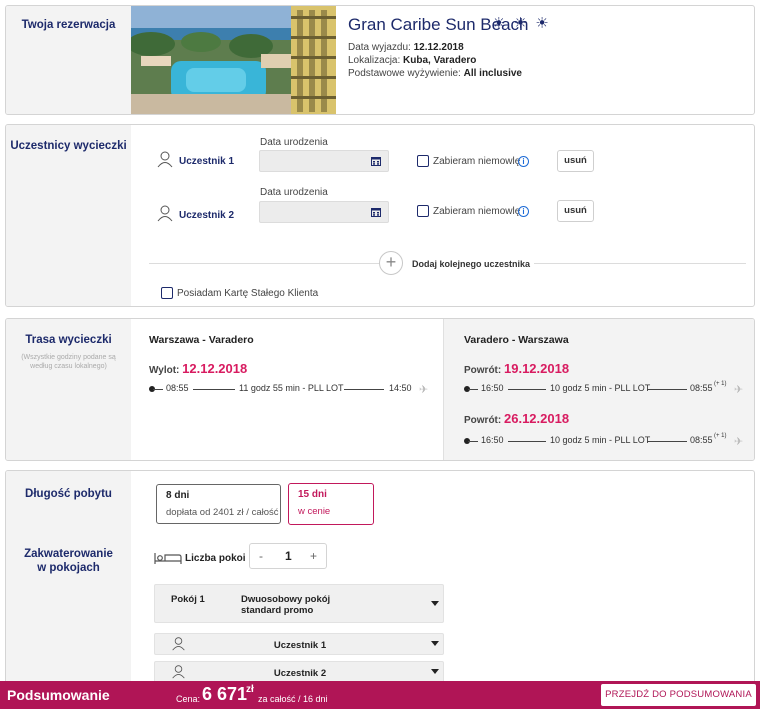 This screenshot has width=760, height=709. Describe the element at coordinates (492, 388) in the screenshot. I see `return-flight-1-dep-time: 16:50` at that location.